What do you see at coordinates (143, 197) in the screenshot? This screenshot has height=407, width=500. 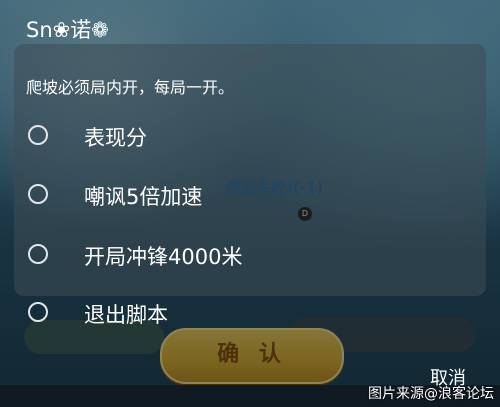 I see `option-label: 嘲讽5倍加速` at bounding box center [143, 197].